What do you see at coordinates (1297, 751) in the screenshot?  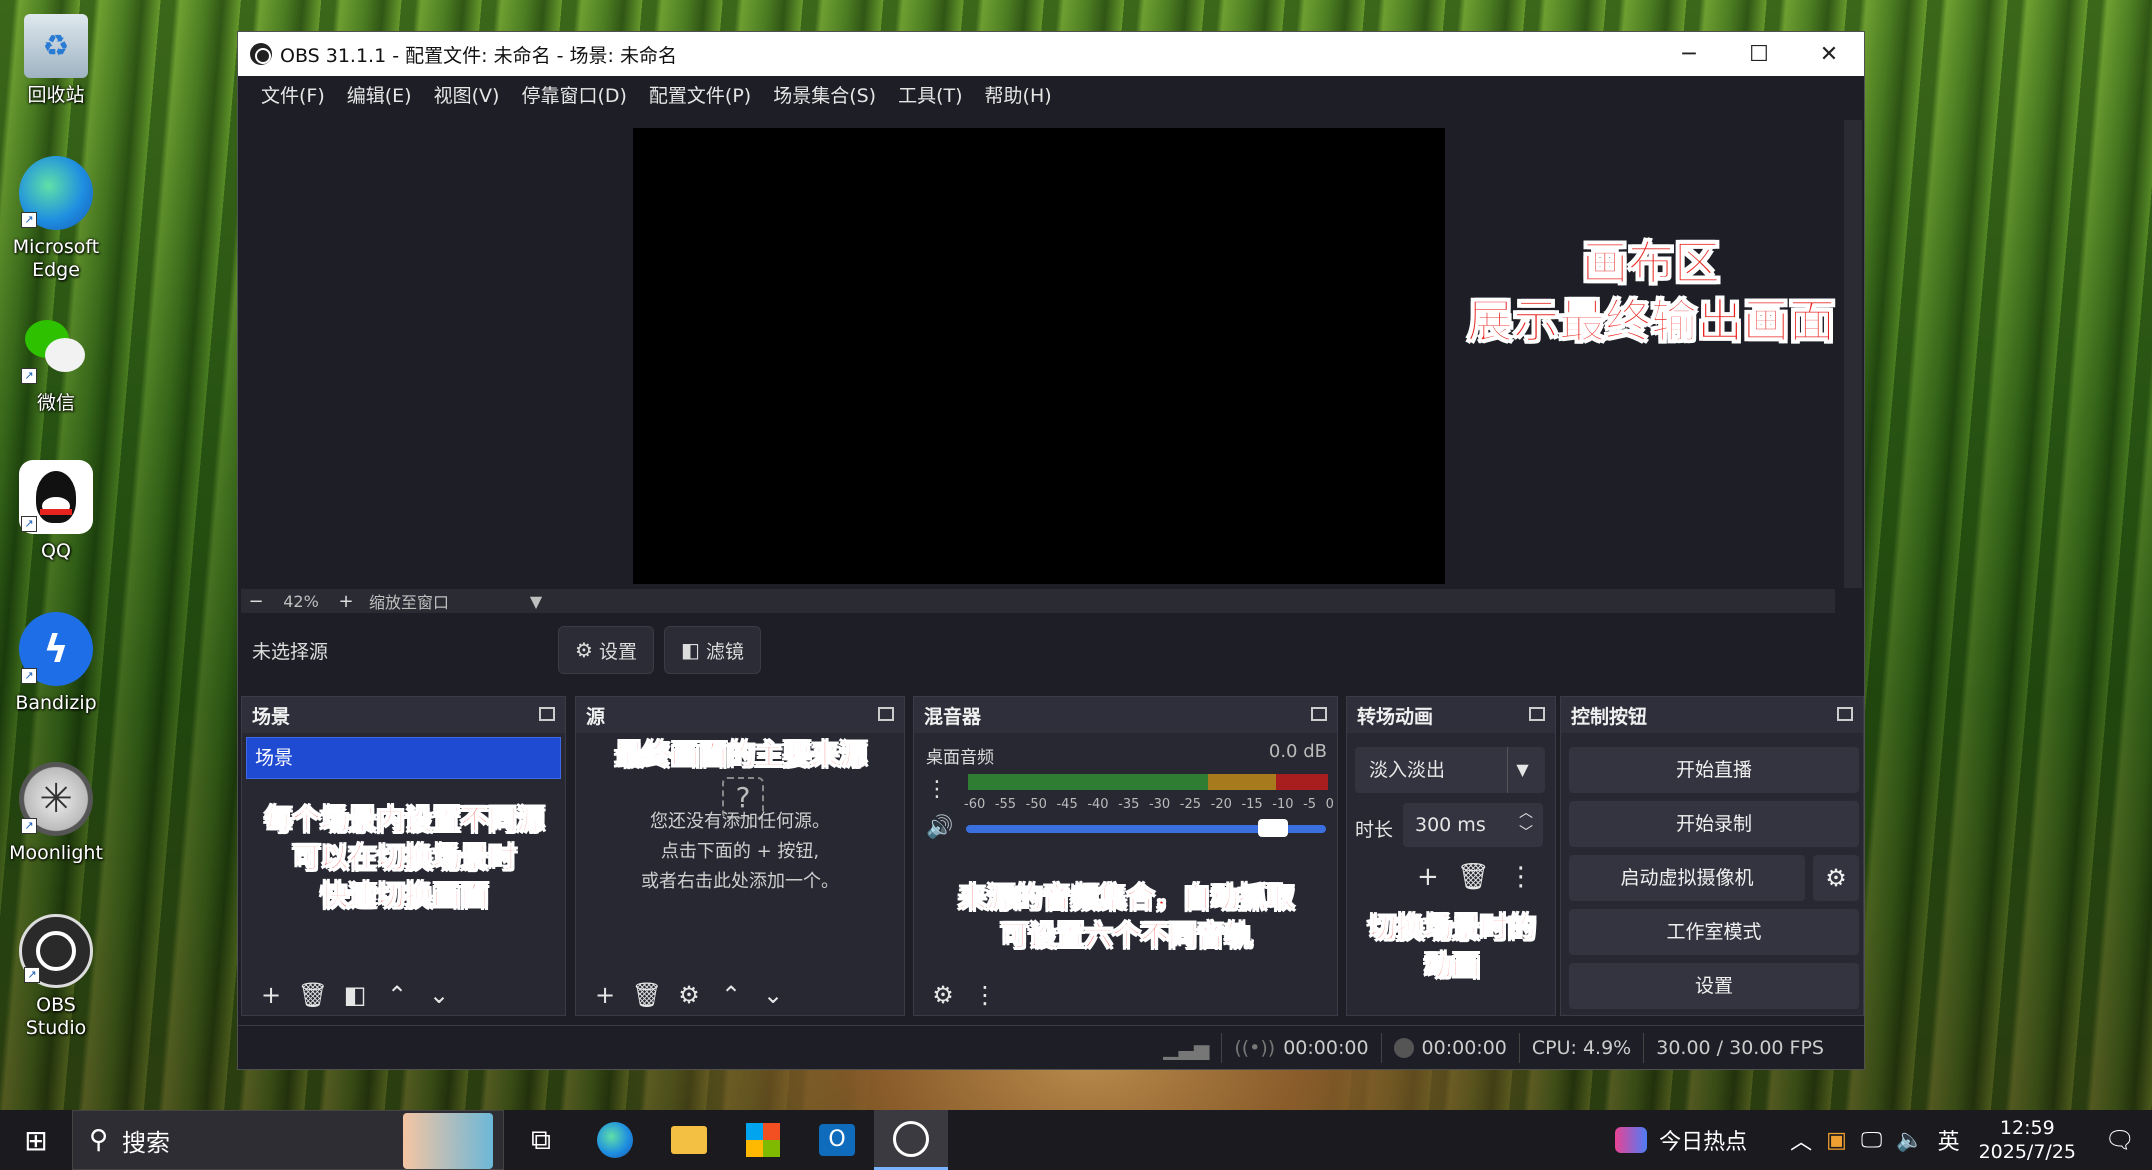 I see `mixer-db-value: 0.0 dB` at bounding box center [1297, 751].